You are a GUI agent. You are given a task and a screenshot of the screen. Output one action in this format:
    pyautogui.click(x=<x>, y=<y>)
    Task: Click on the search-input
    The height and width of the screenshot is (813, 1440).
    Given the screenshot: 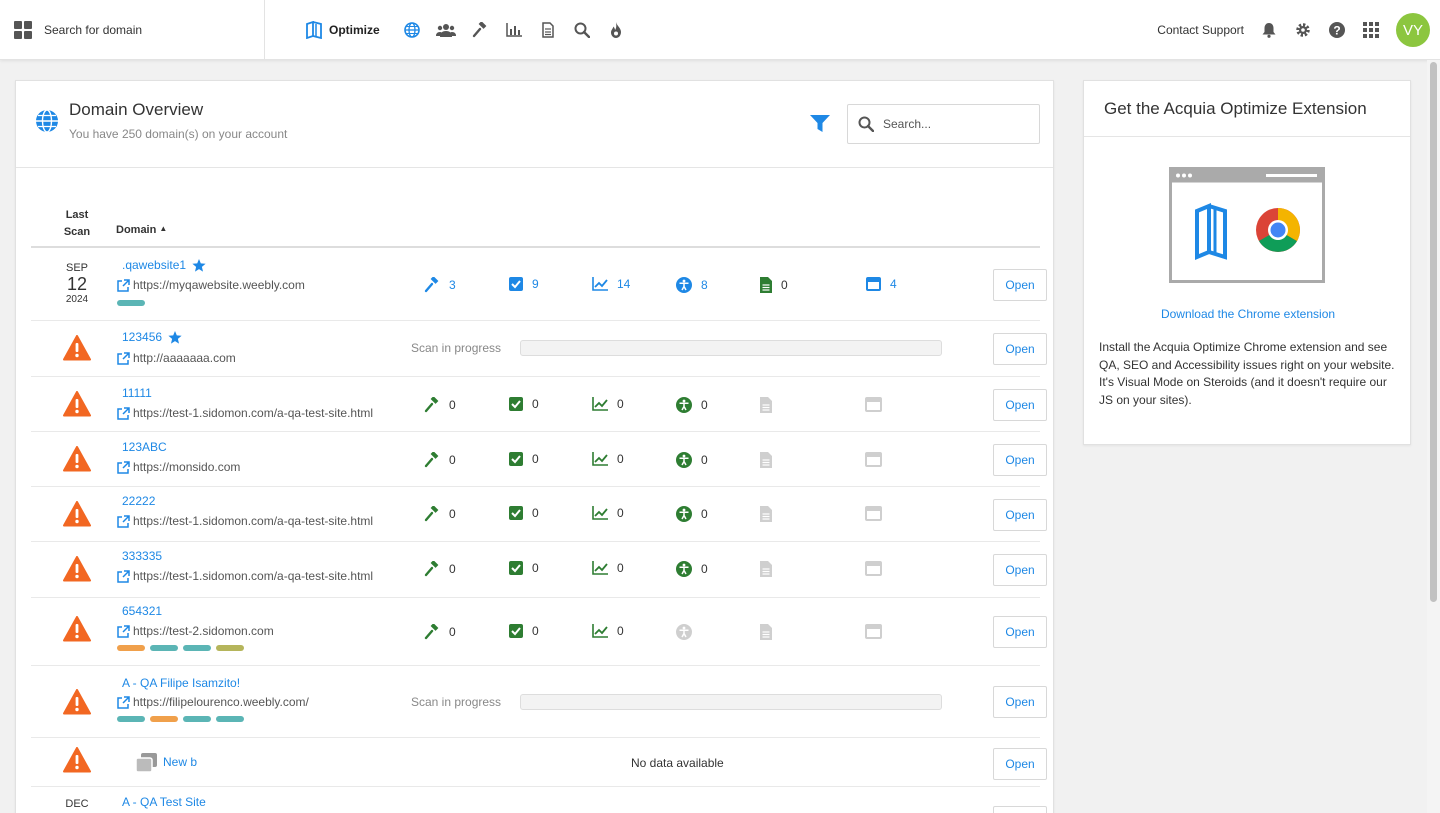 What is the action you would take?
    pyautogui.click(x=953, y=124)
    